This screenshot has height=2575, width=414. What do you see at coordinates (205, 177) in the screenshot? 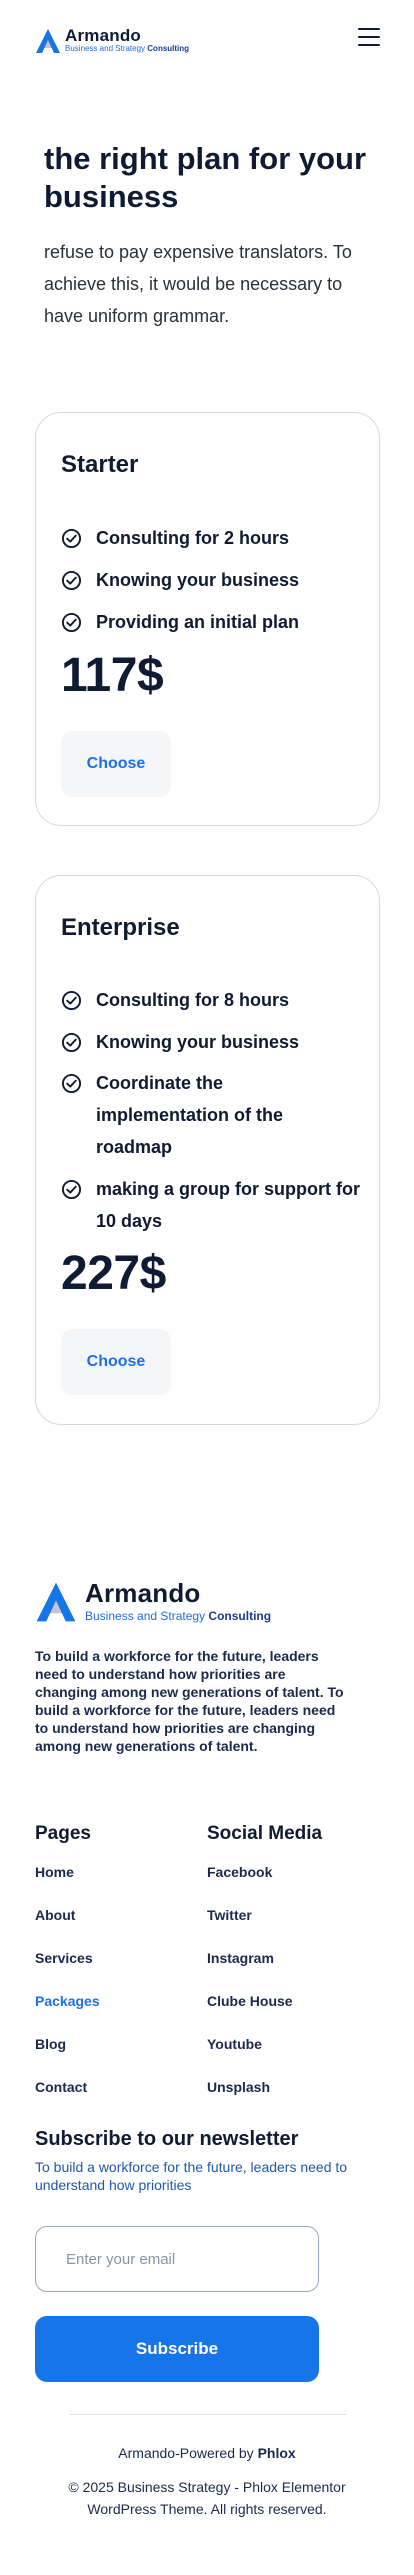
I see `page-title: the right plan for your business` at bounding box center [205, 177].